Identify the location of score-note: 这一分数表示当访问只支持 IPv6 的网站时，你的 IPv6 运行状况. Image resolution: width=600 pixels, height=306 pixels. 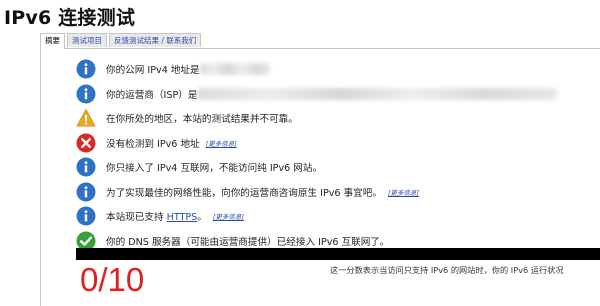
(447, 270).